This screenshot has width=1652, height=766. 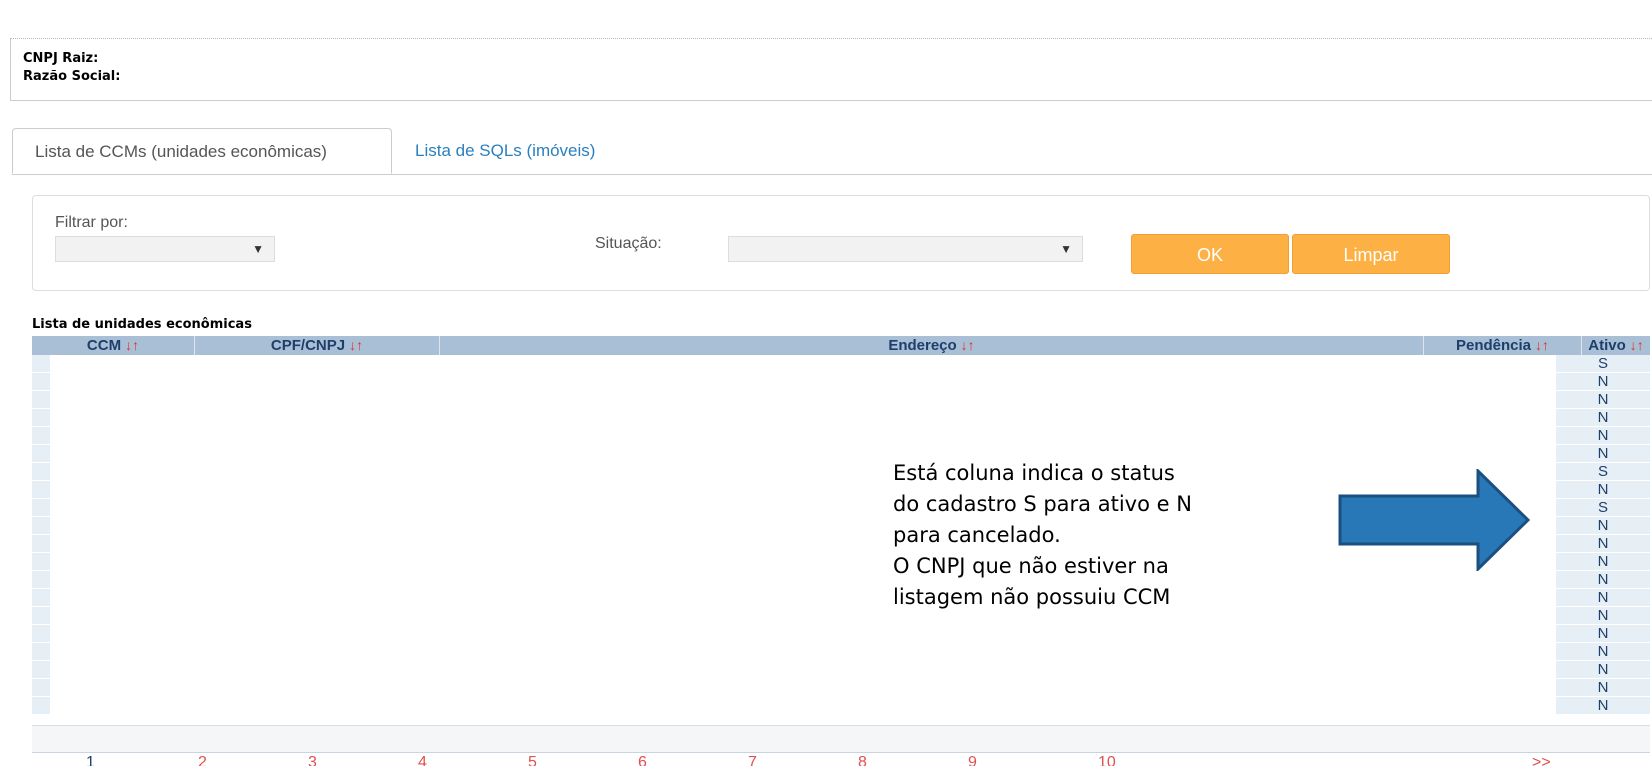 What do you see at coordinates (1031, 566) in the screenshot?
I see `annotation-line: O CNPJ que não estiver na` at bounding box center [1031, 566].